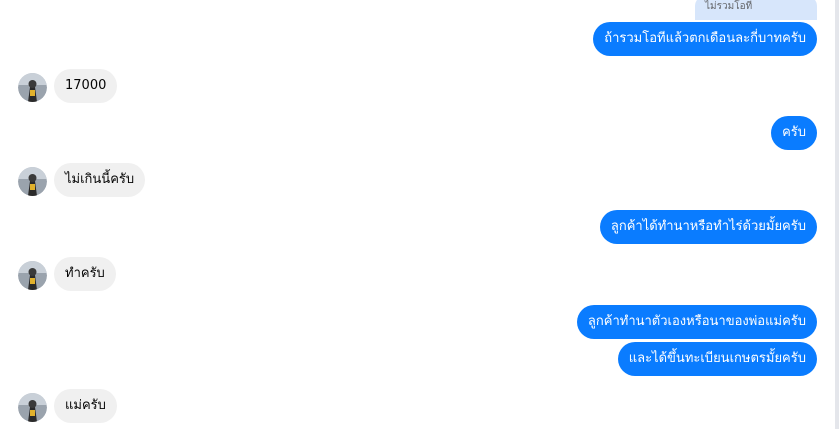 The image size is (839, 429). What do you see at coordinates (696, 322) in the screenshot?
I see `outgoing-message-bubble: ลูกค้าทำนาตัวเองหรือนาของพ่อแม่ครับ` at bounding box center [696, 322].